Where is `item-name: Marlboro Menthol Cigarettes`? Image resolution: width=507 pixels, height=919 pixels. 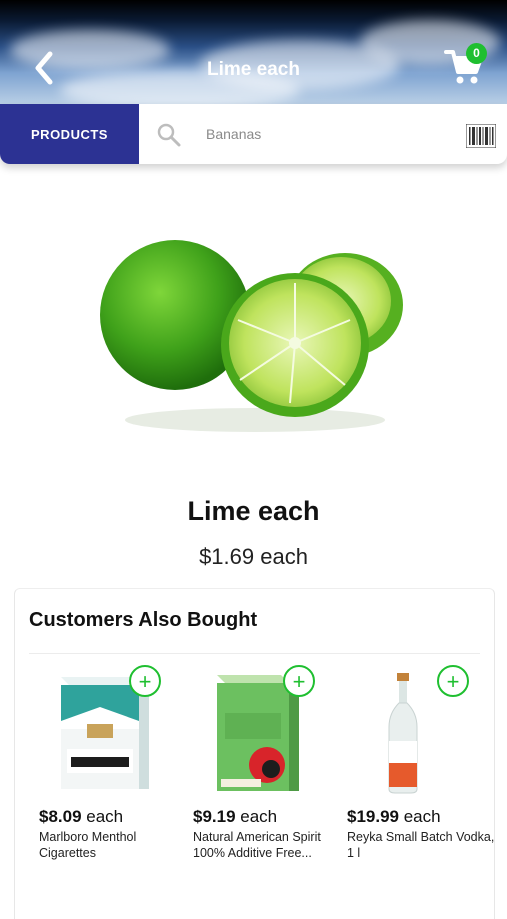 item-name: Marlboro Menthol Cigarettes is located at coordinates (88, 845).